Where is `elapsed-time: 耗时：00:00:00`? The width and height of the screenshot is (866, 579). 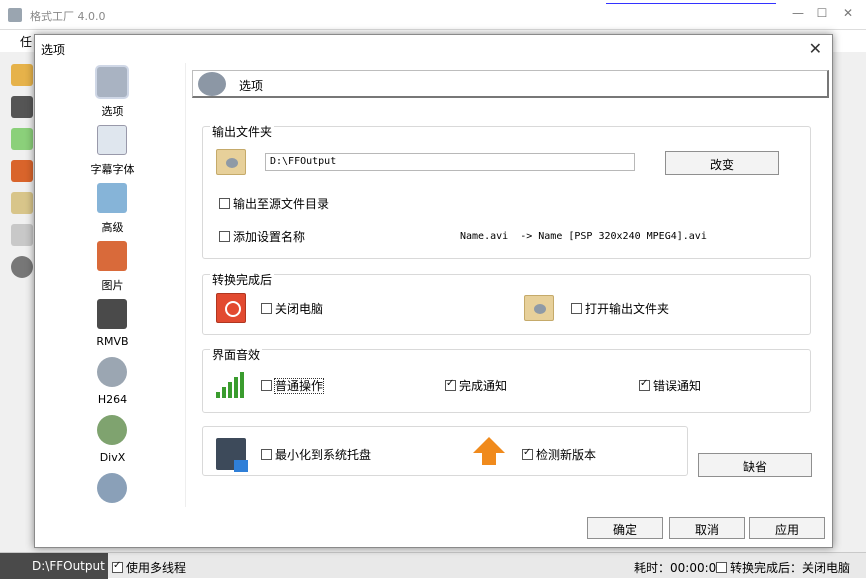
elapsed-time: 耗时：00:00:00 is located at coordinates (679, 568).